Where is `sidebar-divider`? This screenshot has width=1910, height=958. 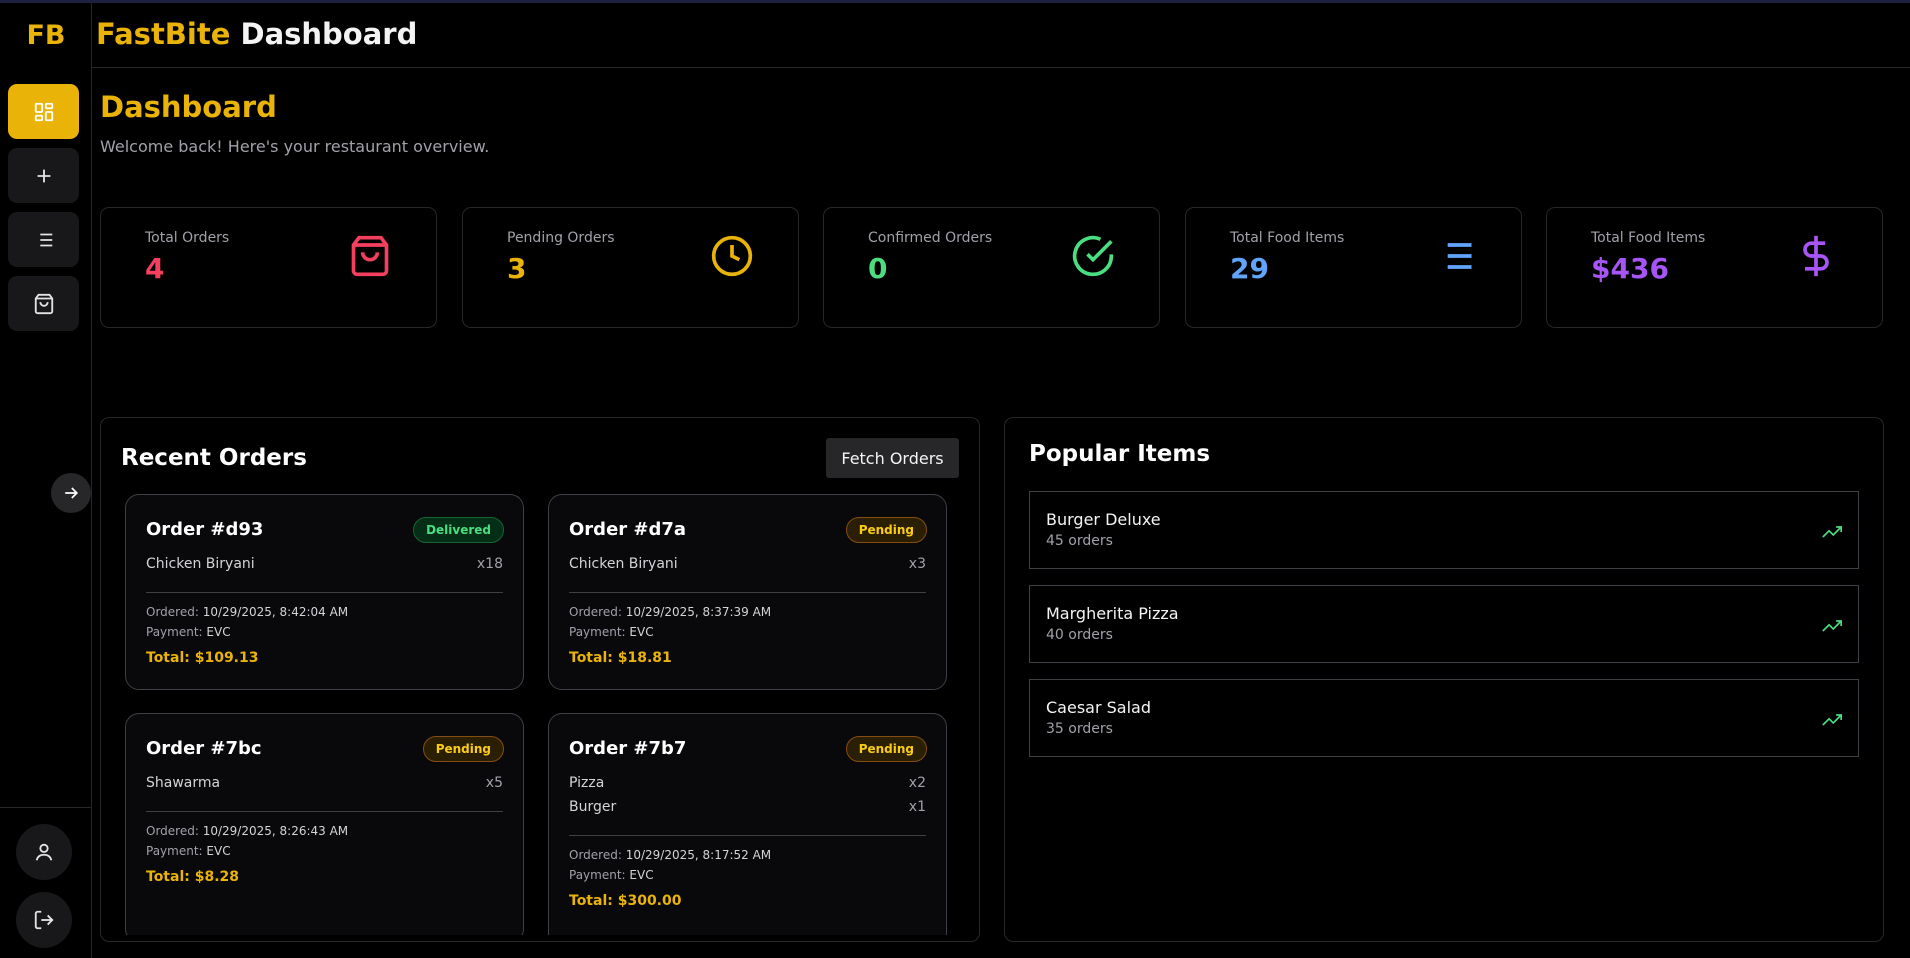 sidebar-divider is located at coordinates (46, 807).